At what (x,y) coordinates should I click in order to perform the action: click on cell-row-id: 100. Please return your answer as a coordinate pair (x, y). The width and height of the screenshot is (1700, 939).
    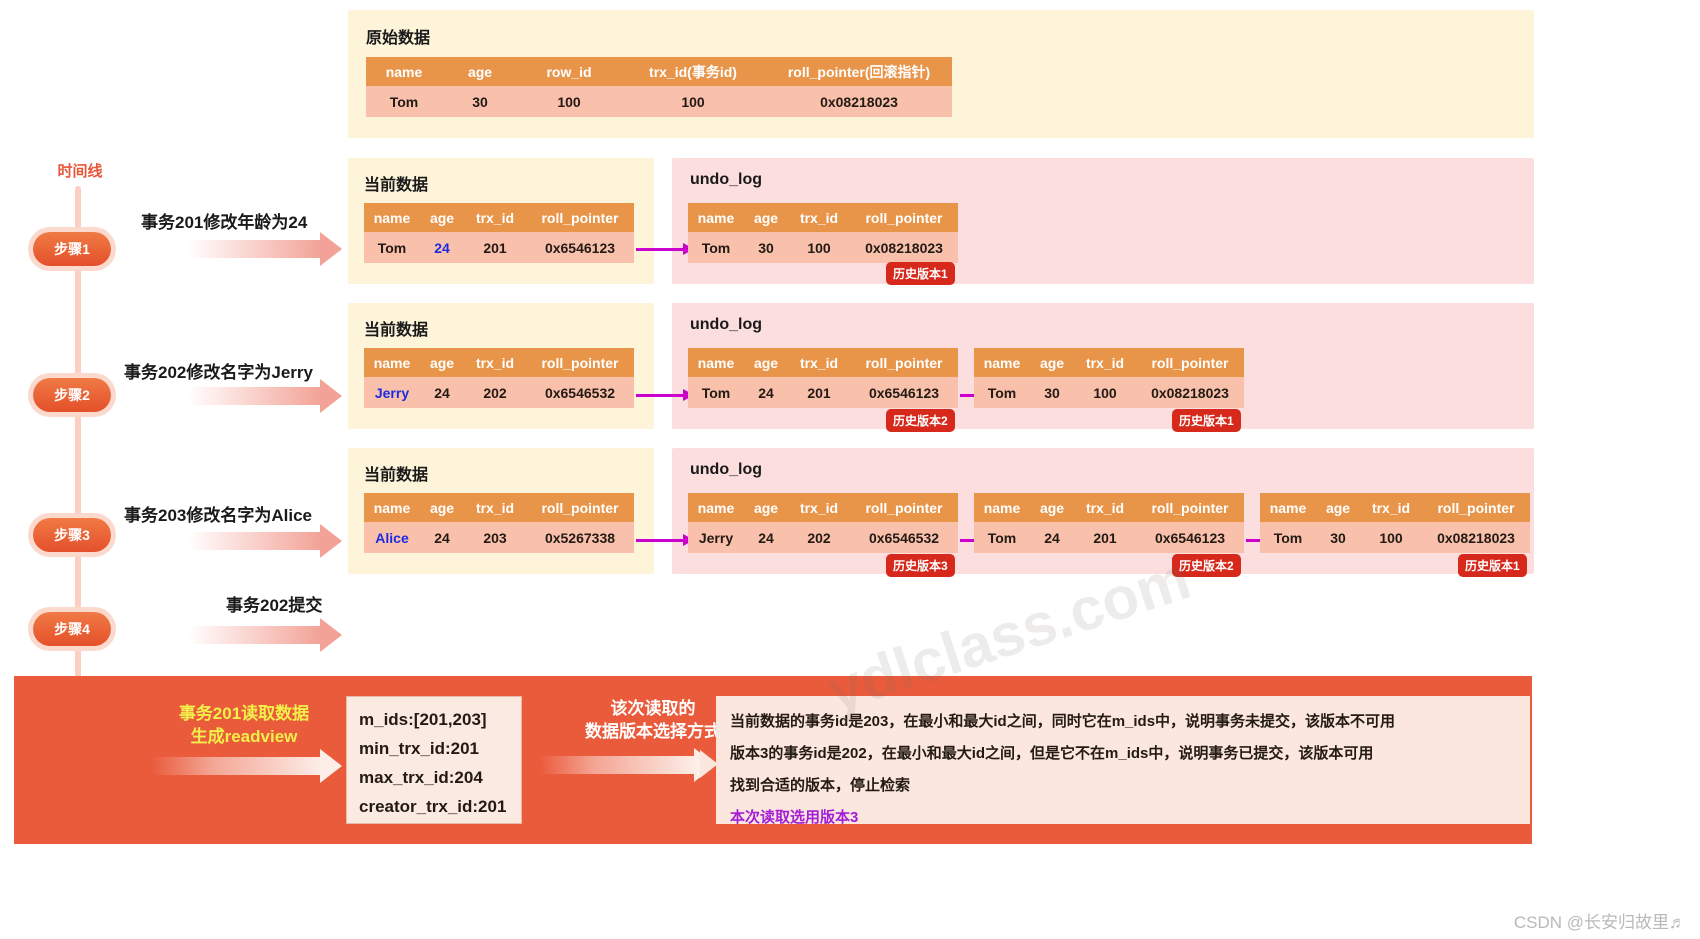
    Looking at the image, I should click on (569, 101).